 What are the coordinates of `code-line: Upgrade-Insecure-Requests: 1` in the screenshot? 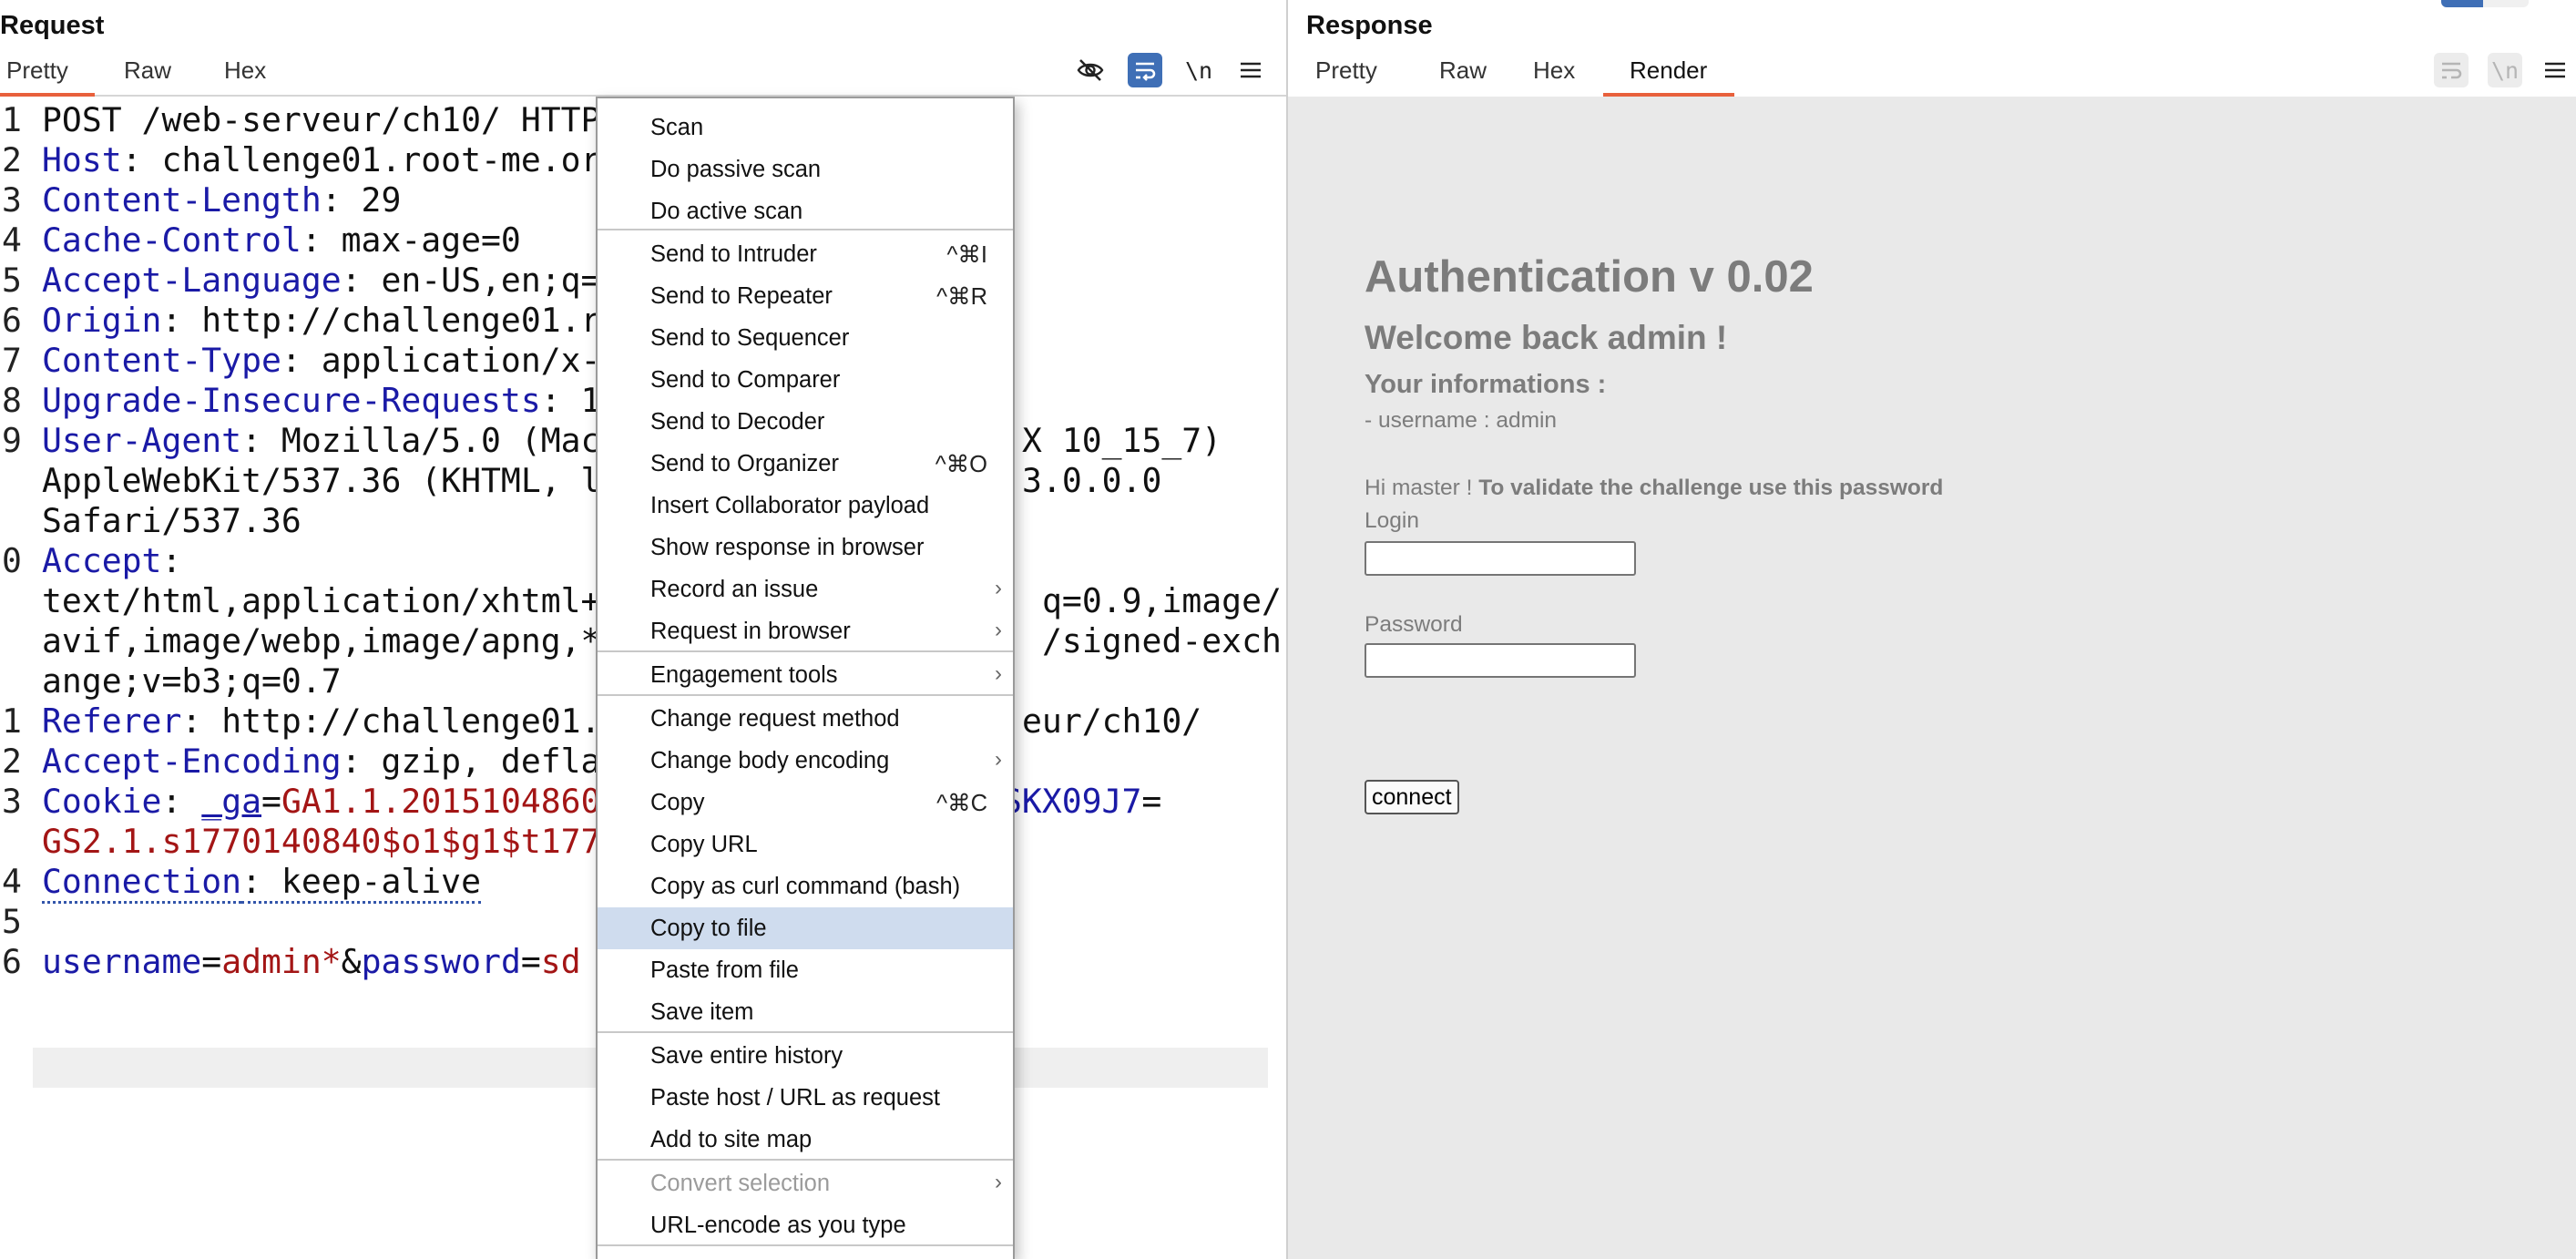 It's located at (321, 400).